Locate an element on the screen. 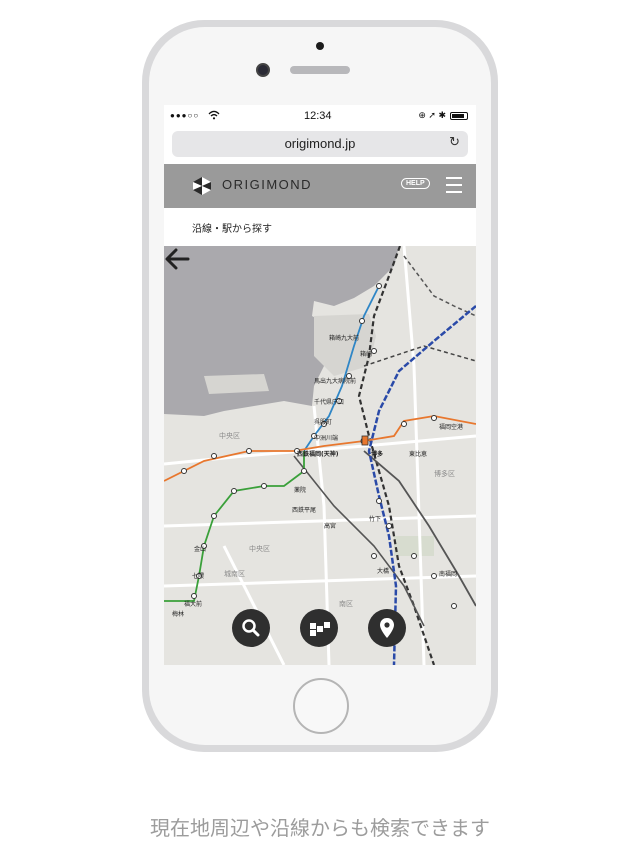 The height and width of the screenshot is (843, 640). location-pin-icon is located at coordinates (387, 628).